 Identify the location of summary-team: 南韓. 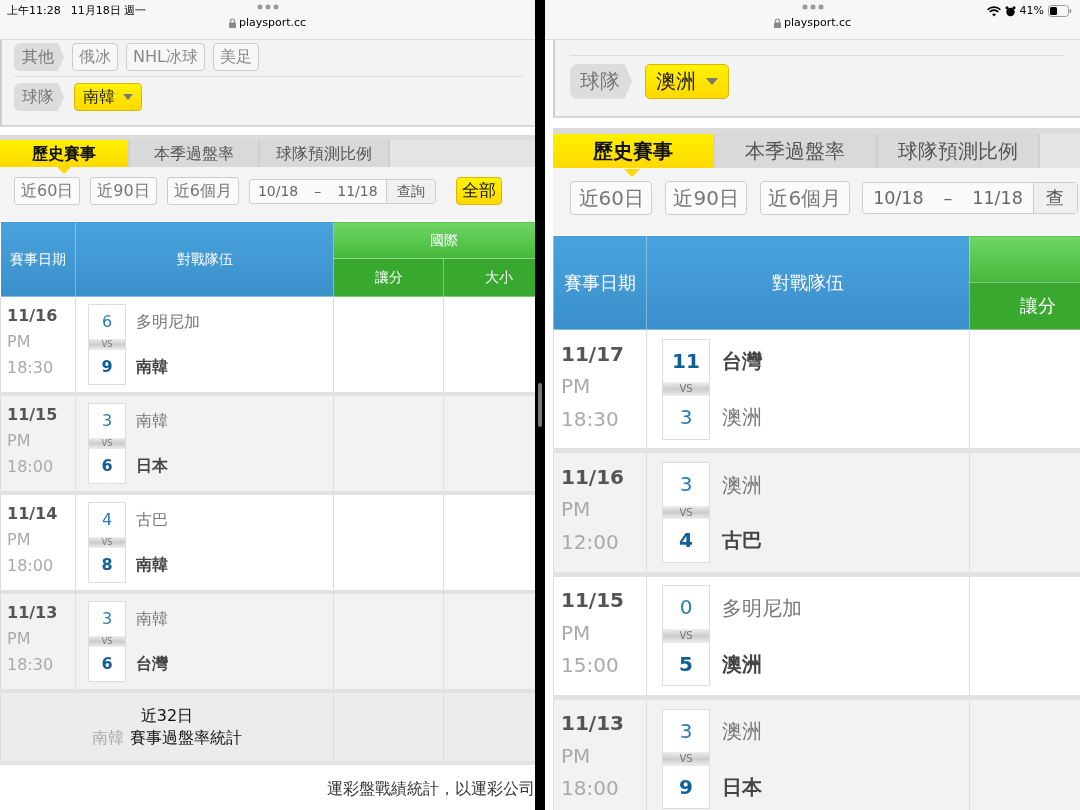
(108, 737).